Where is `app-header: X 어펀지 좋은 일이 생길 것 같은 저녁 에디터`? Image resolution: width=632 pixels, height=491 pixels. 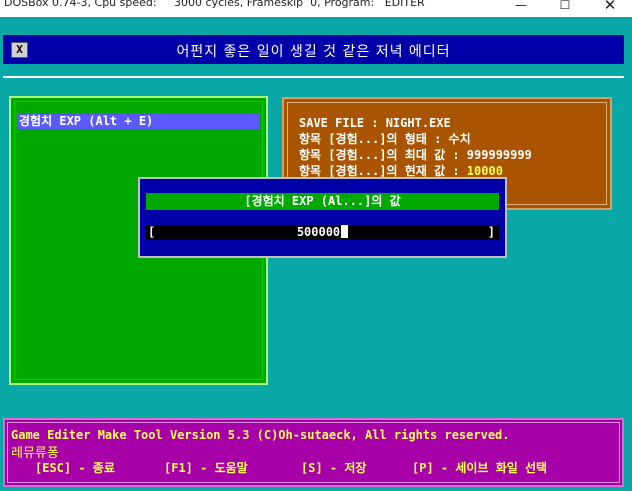 app-header: X 어펀지 좋은 일이 생길 것 같은 저녁 에디터 is located at coordinates (313, 49).